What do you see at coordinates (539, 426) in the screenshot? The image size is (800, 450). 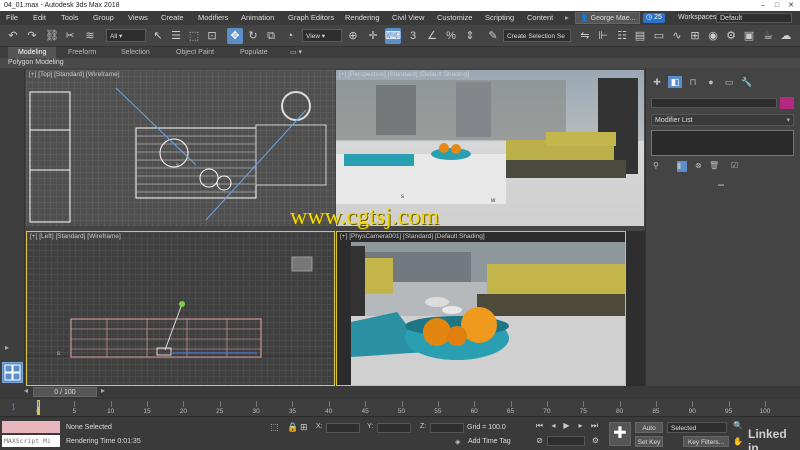 I see `go-to-start-icon: ⏮` at bounding box center [539, 426].